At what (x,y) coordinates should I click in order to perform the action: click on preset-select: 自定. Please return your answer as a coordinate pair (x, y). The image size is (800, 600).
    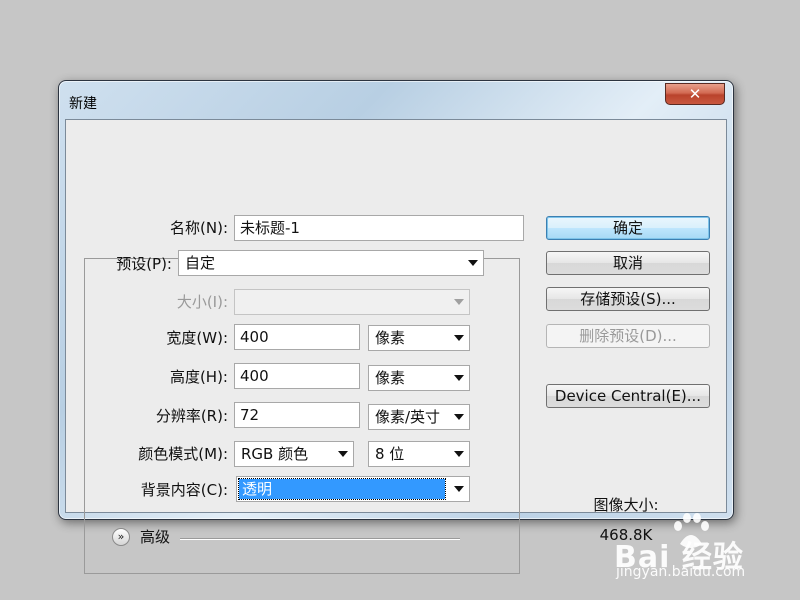
    Looking at the image, I should click on (331, 263).